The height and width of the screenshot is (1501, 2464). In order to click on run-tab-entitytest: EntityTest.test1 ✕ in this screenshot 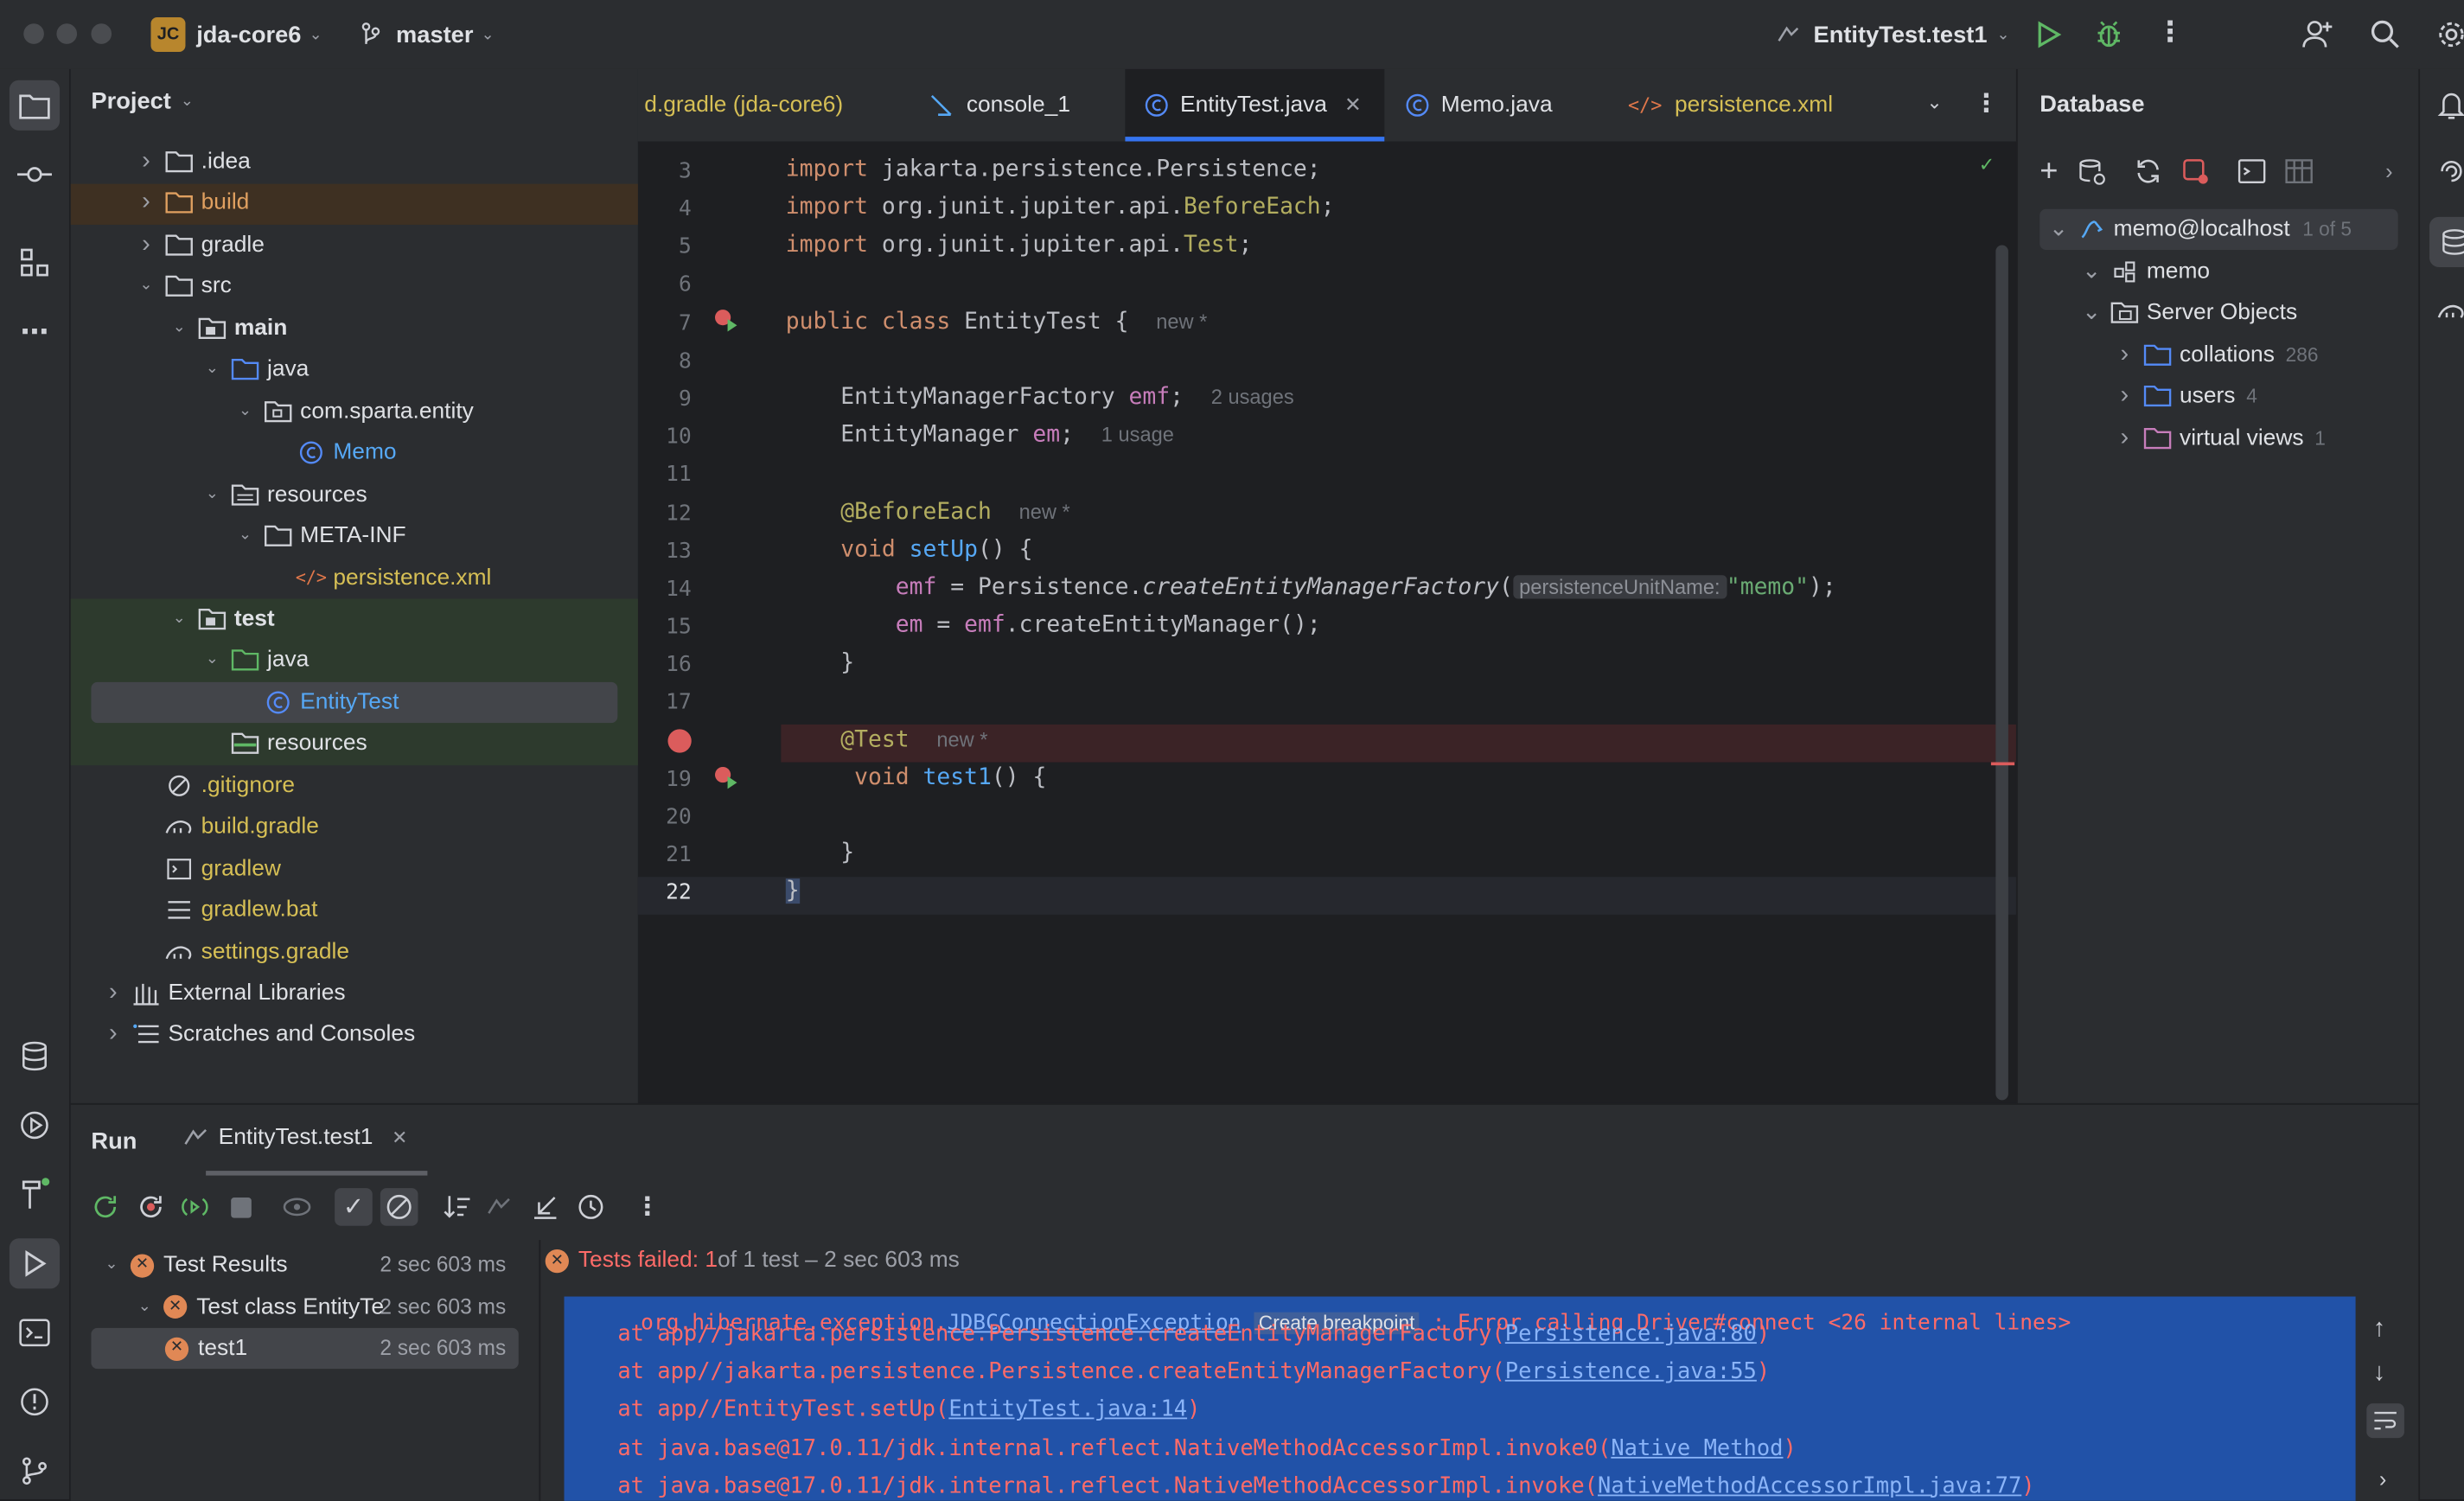, I will do `click(296, 1137)`.